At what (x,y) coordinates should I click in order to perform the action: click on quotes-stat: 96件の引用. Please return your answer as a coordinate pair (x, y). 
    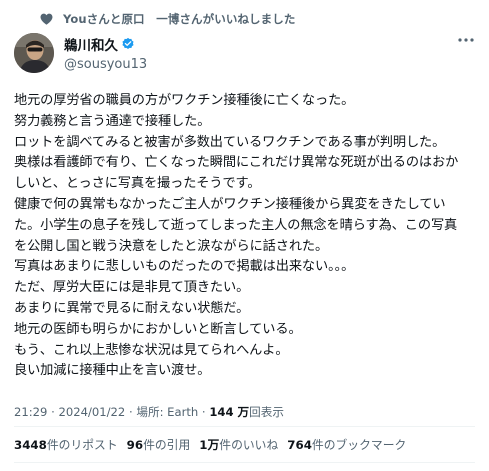
    Looking at the image, I should click on (159, 444).